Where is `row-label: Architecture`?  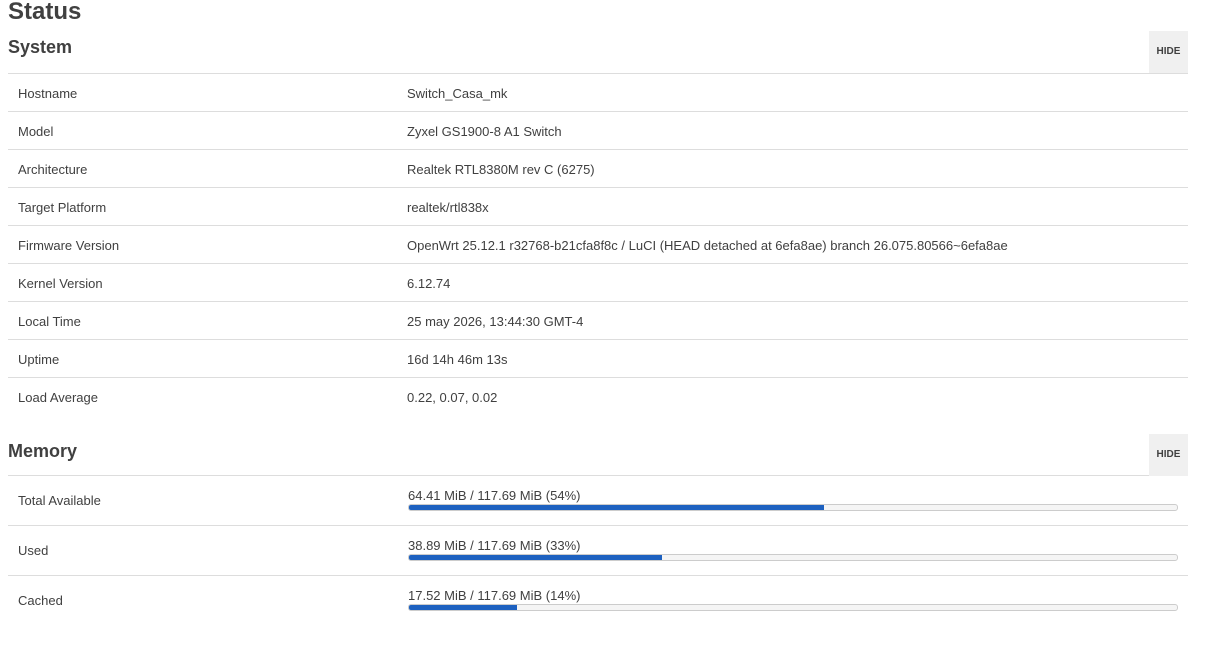
row-label: Architecture is located at coordinates (53, 169).